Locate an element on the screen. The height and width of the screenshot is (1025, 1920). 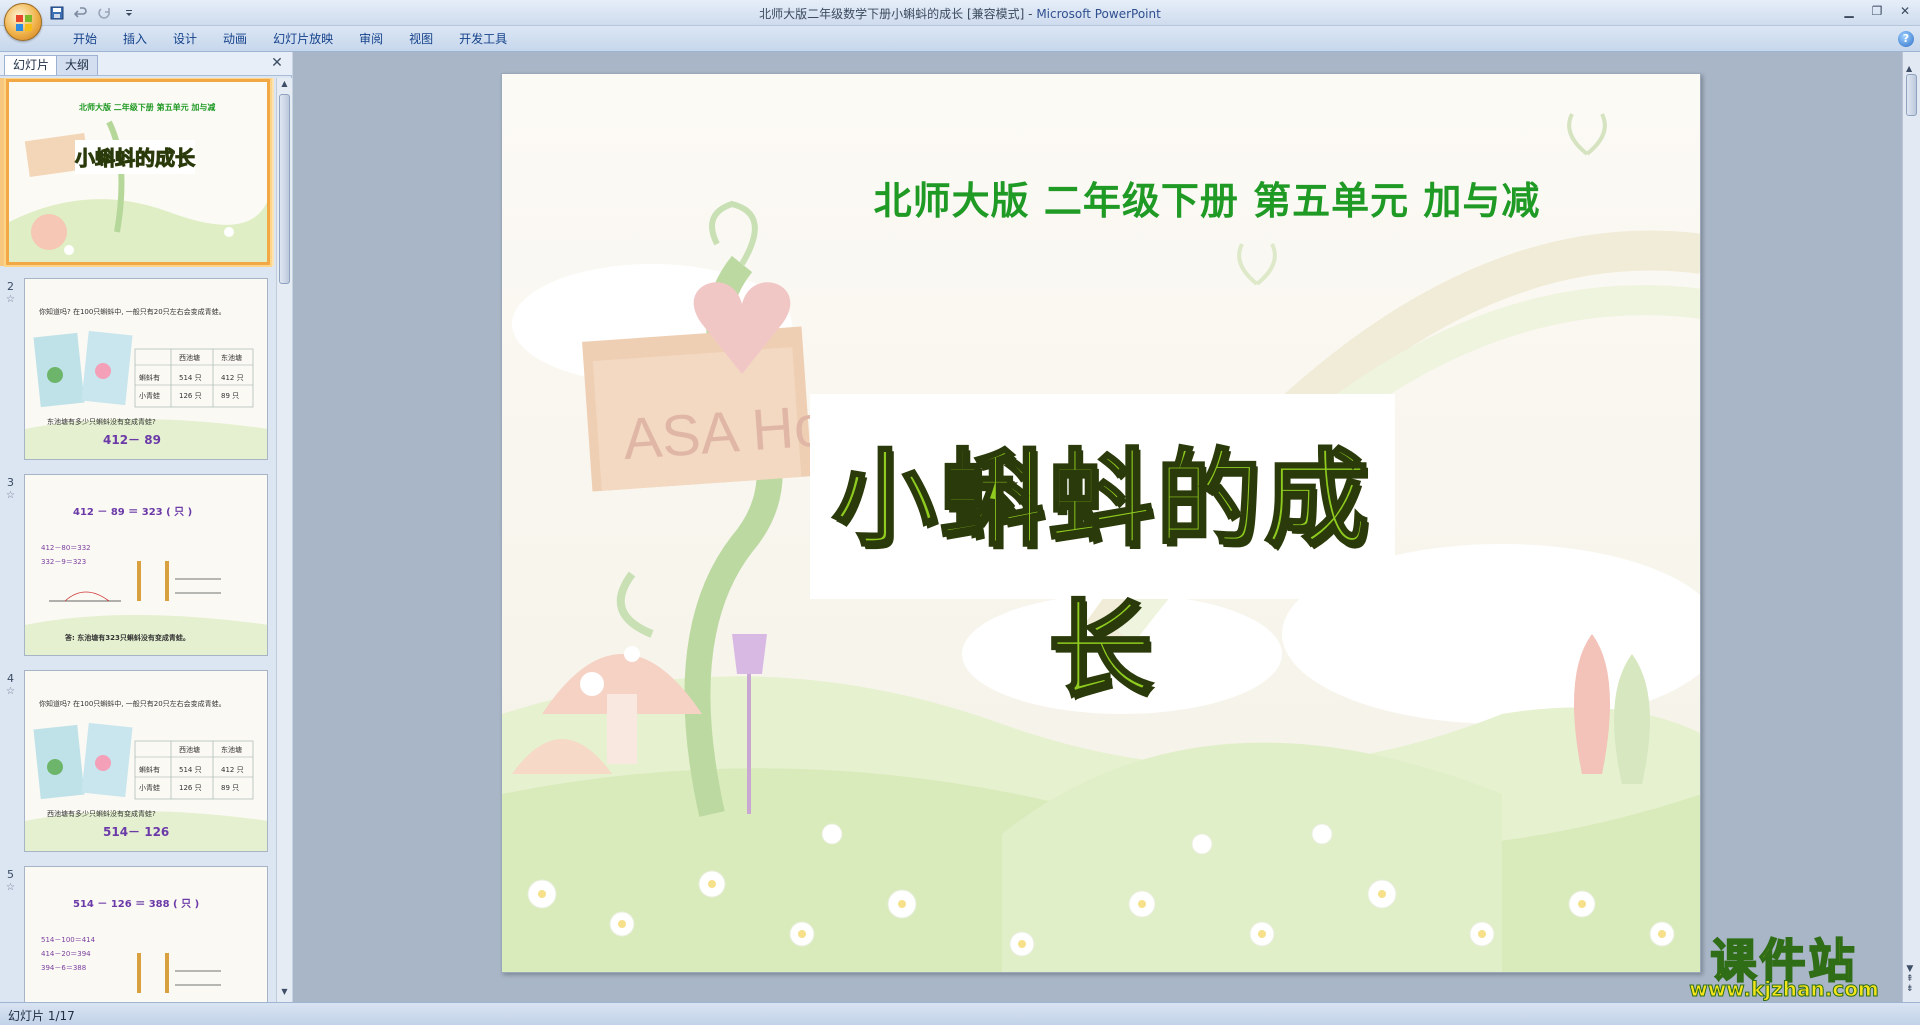
status-bar: 幻灯片 1/17 is located at coordinates (960, 1013).